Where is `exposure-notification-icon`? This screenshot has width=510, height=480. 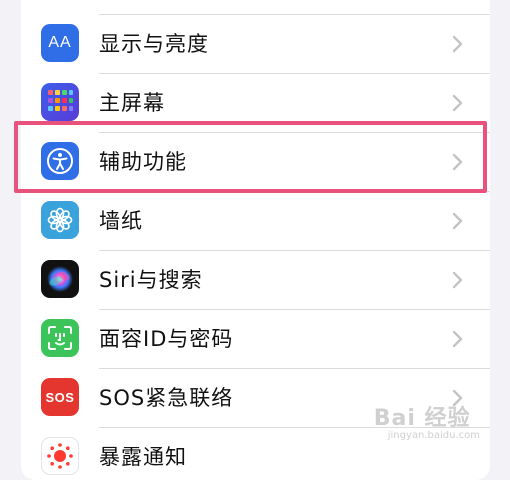
exposure-notification-icon is located at coordinates (60, 456).